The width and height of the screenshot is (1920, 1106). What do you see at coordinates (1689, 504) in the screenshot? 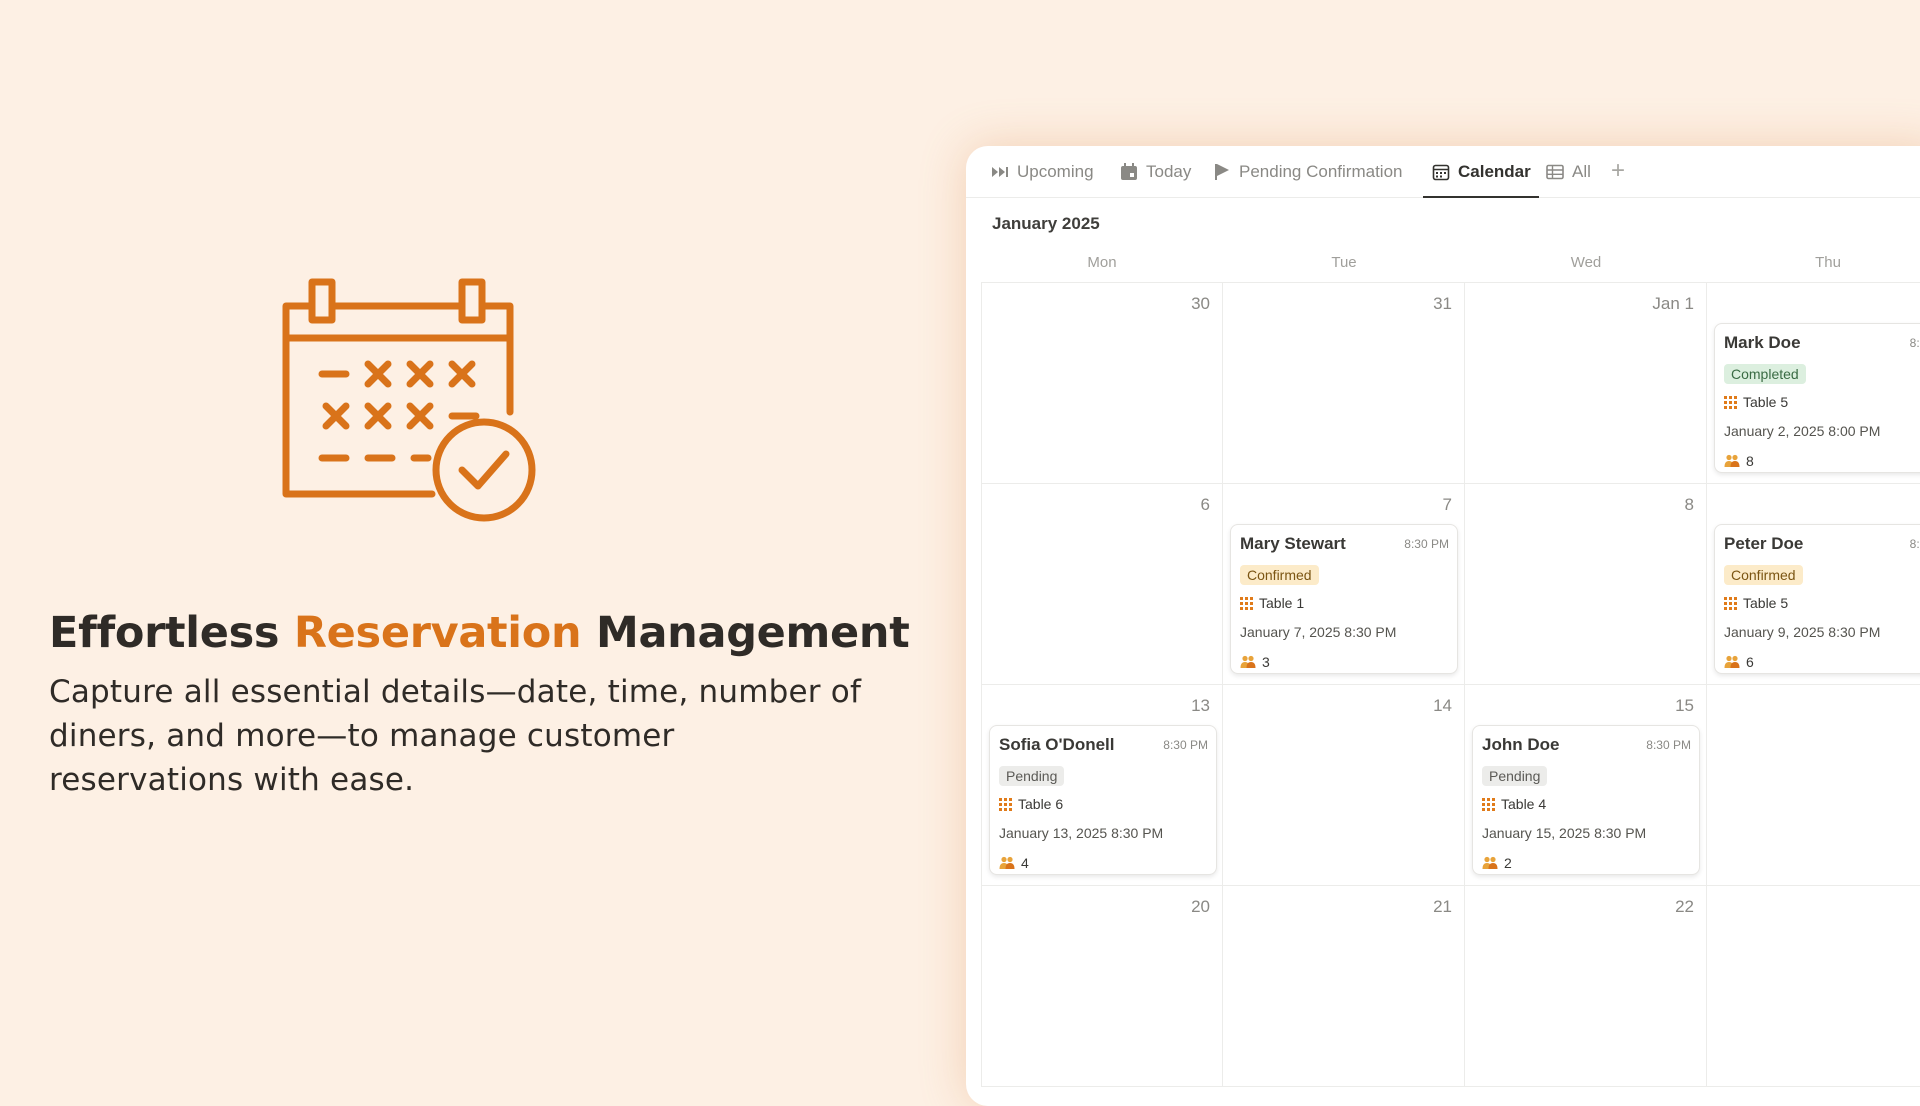
I see `day-number: 8` at bounding box center [1689, 504].